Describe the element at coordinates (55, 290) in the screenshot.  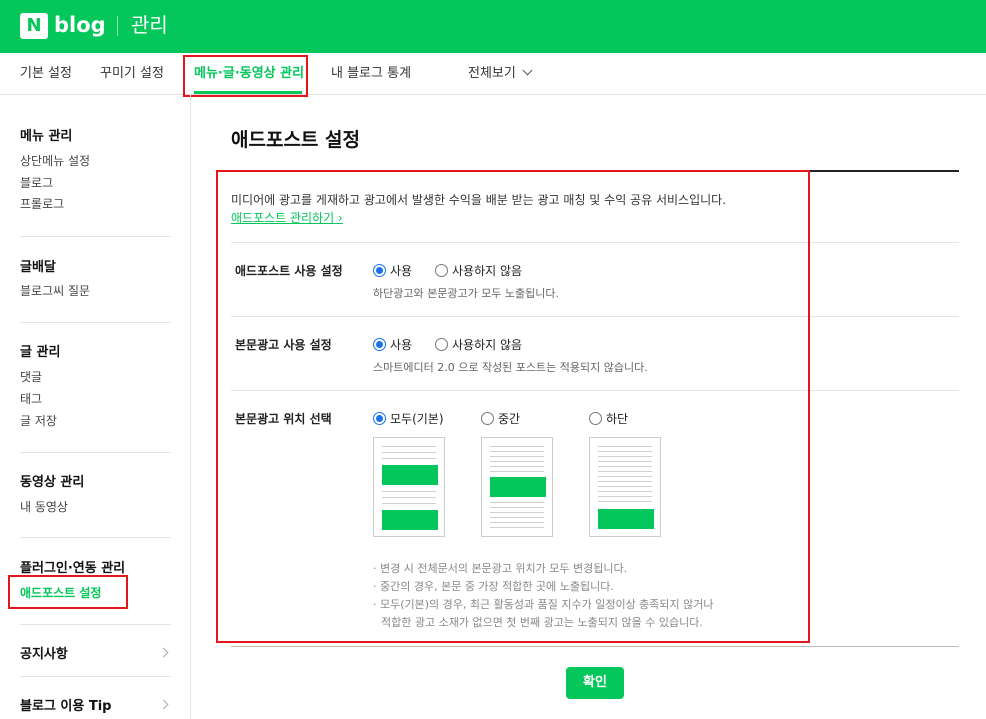
I see `sidebar-item-blogc-question: 블로그씨 질문` at that location.